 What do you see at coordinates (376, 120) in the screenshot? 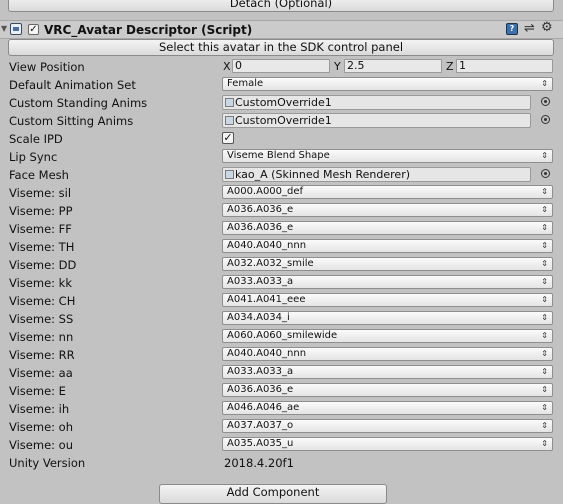
I see `custom-sitting-anims-field: CustomOverride1` at bounding box center [376, 120].